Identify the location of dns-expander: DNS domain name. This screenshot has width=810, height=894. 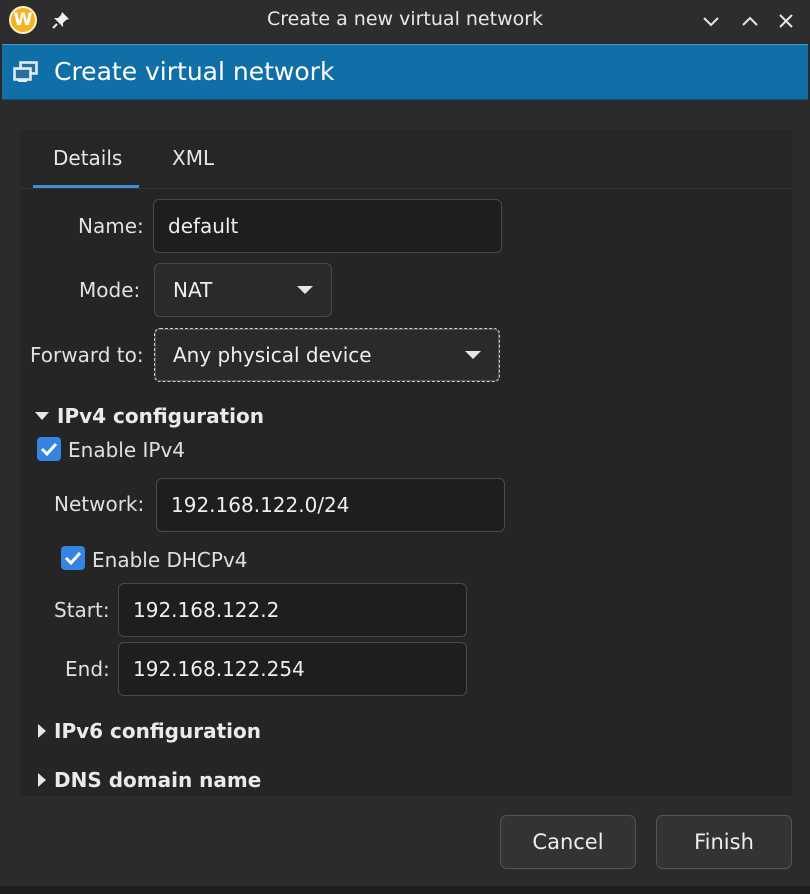
(149, 780).